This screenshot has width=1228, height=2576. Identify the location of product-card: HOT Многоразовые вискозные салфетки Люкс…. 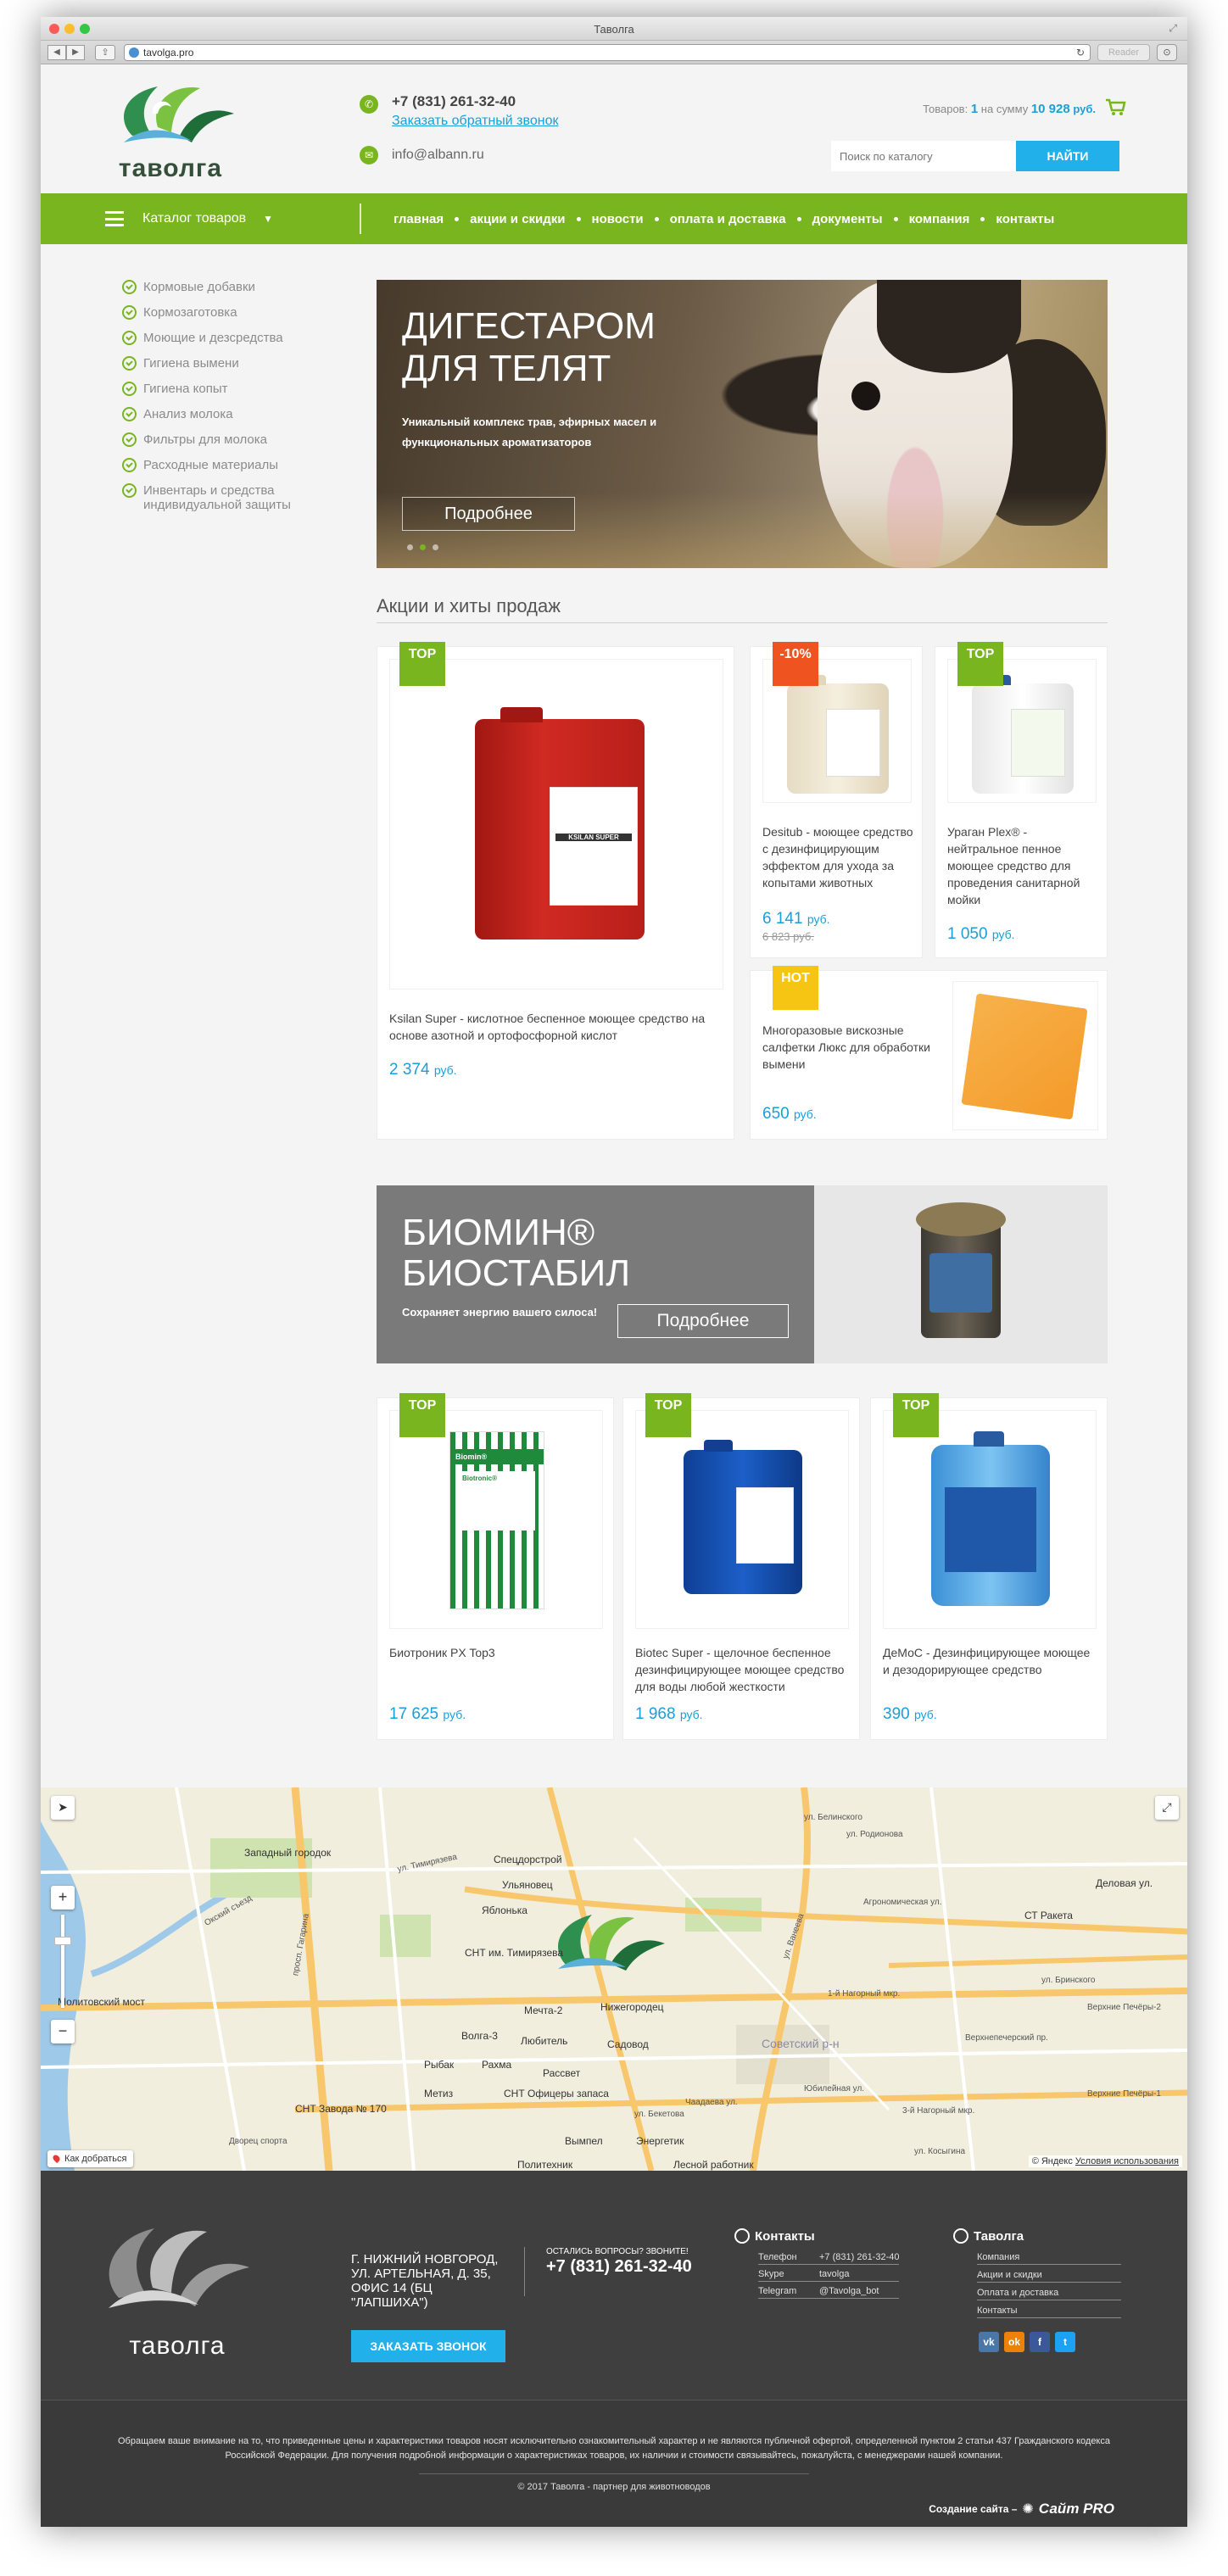
(929, 1053).